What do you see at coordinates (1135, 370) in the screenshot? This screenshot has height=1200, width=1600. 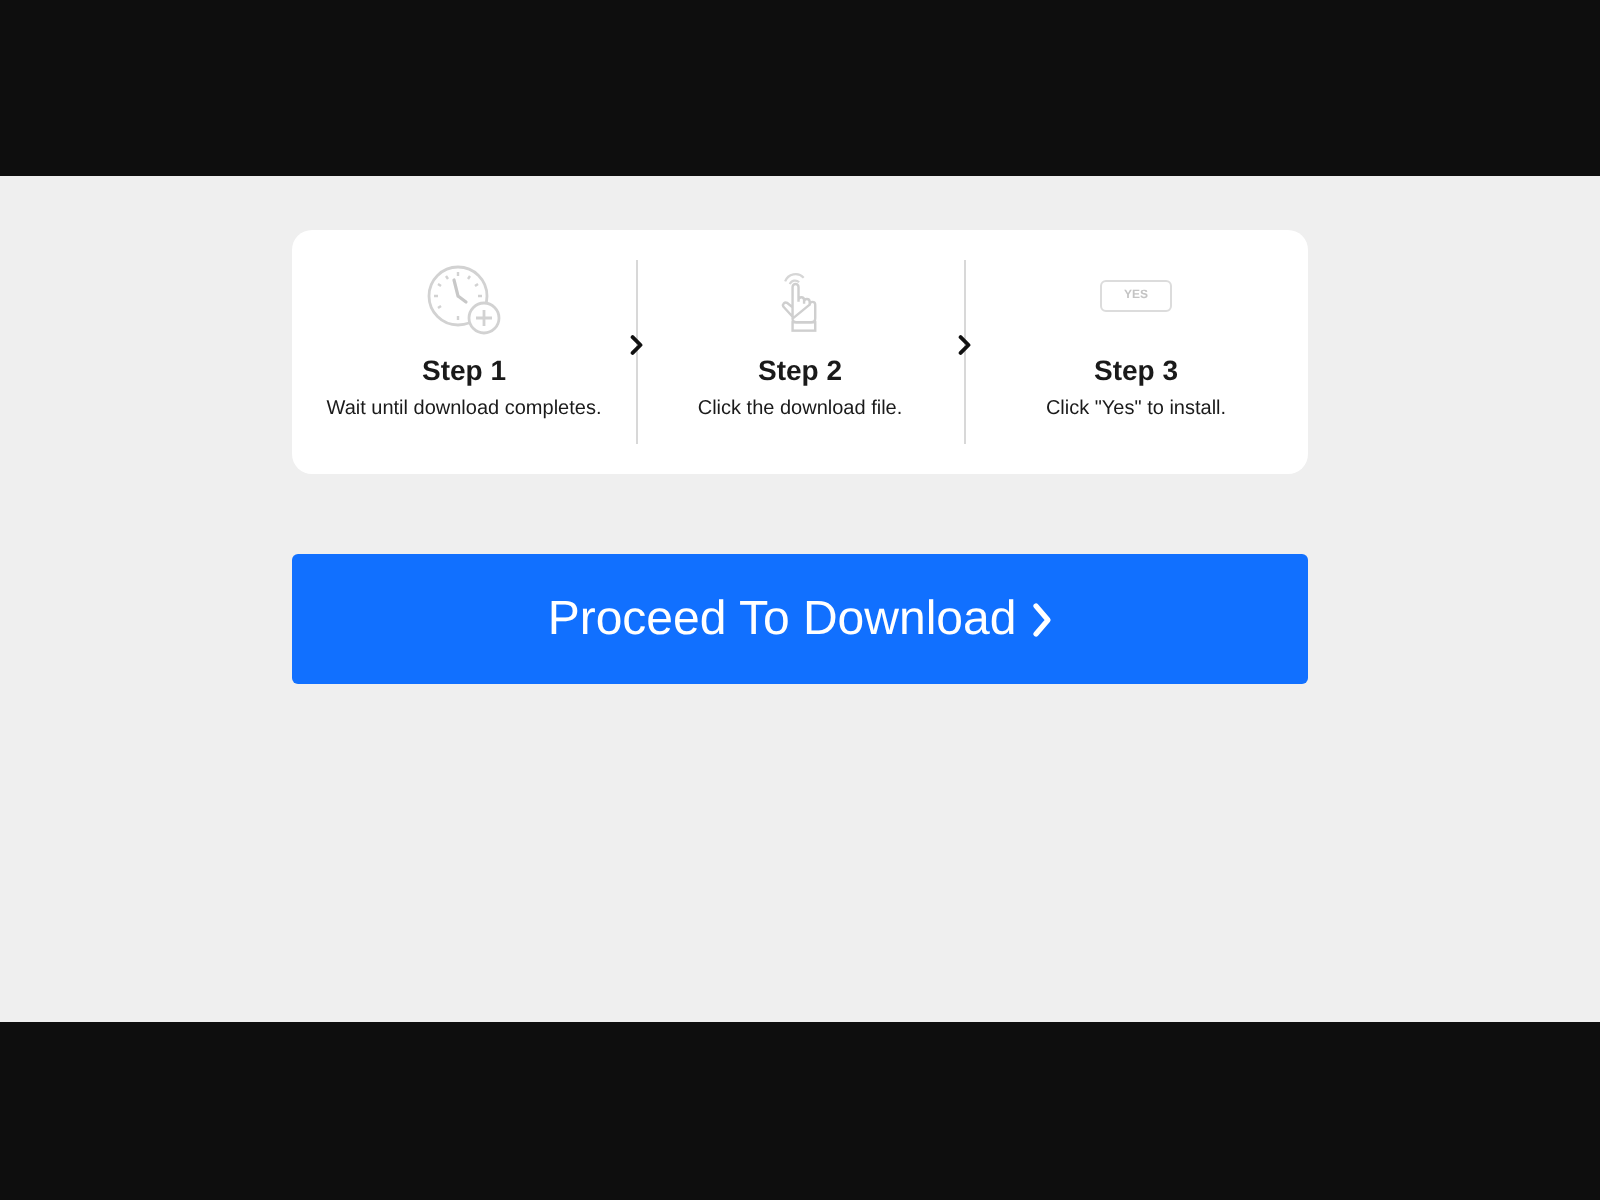 I see `step-title: Step 3` at bounding box center [1135, 370].